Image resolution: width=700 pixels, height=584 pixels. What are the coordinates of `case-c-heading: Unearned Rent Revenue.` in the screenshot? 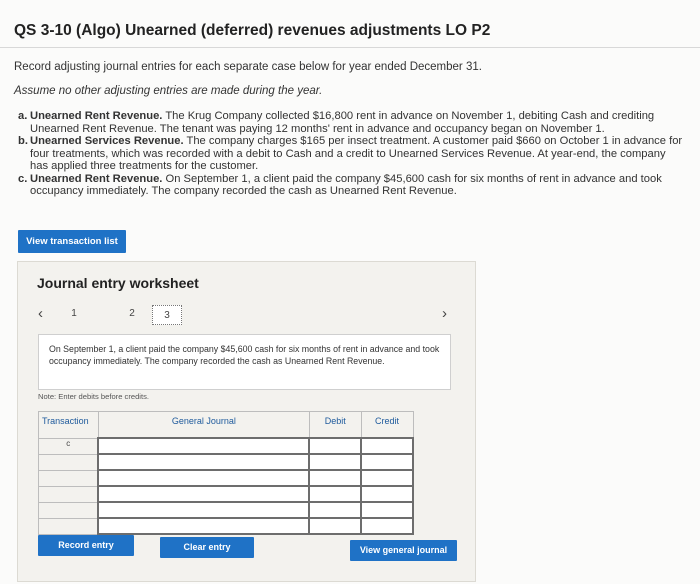 It's located at (96, 178).